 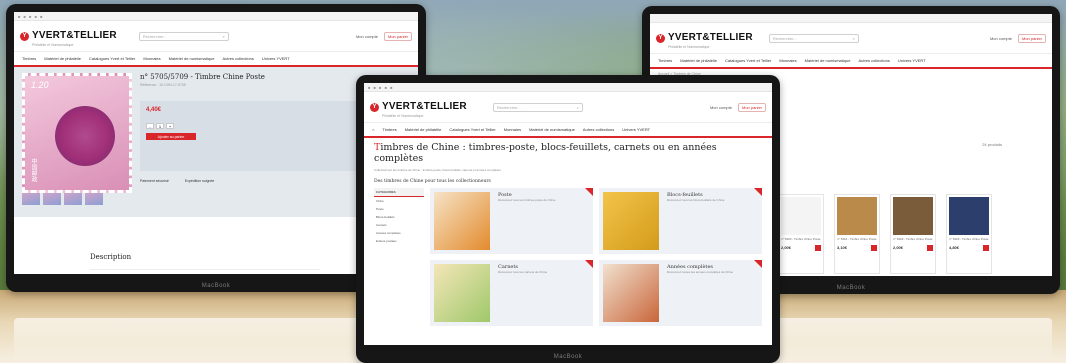 I want to click on product-price: 4,80€, so click(x=969, y=248).